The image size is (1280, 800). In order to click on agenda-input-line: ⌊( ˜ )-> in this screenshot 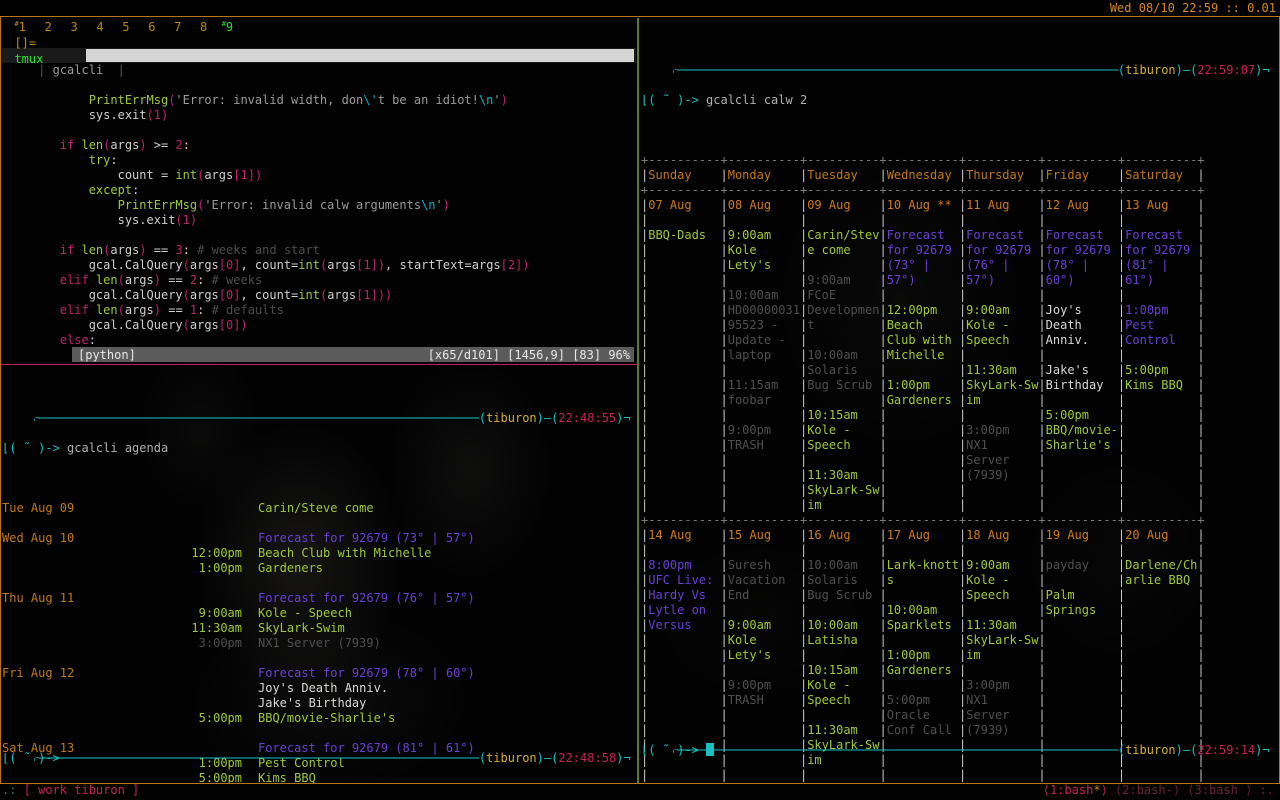, I will do `click(31, 758)`.